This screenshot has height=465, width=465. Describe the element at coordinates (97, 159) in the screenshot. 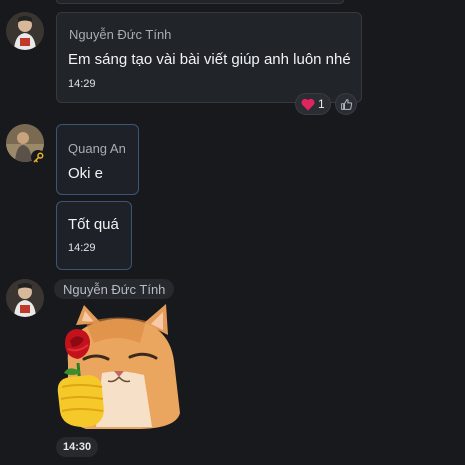

I see `message-bubble: Quang An Oki e` at that location.